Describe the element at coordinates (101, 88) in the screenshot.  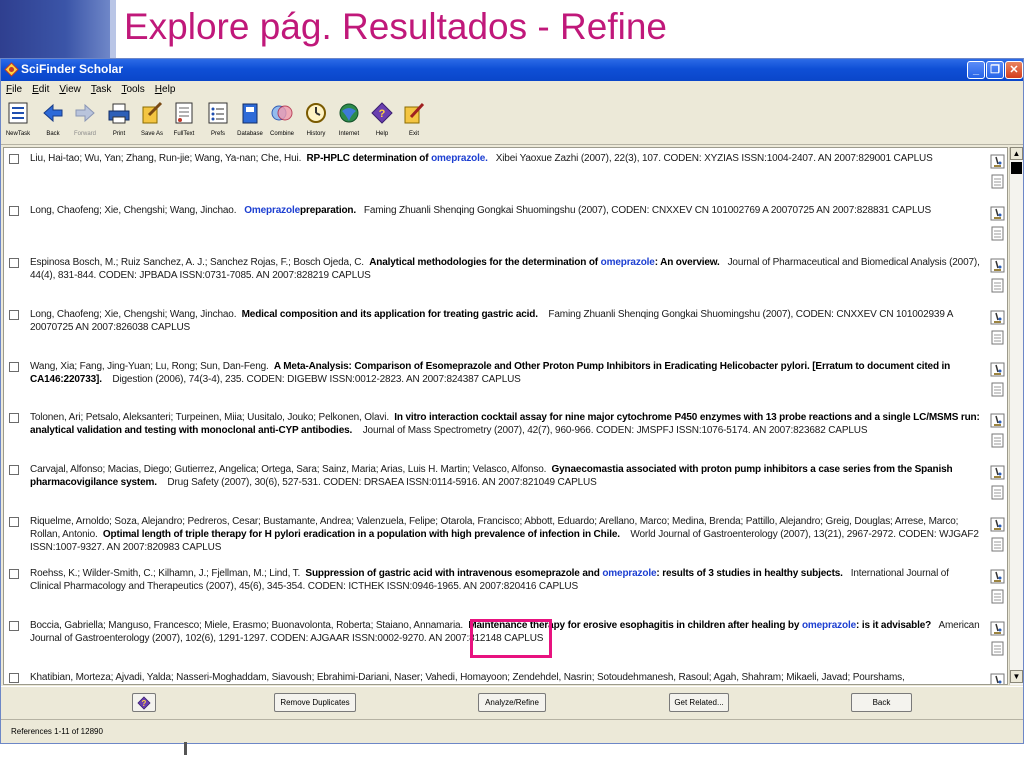
I see `menu-task: Task` at that location.